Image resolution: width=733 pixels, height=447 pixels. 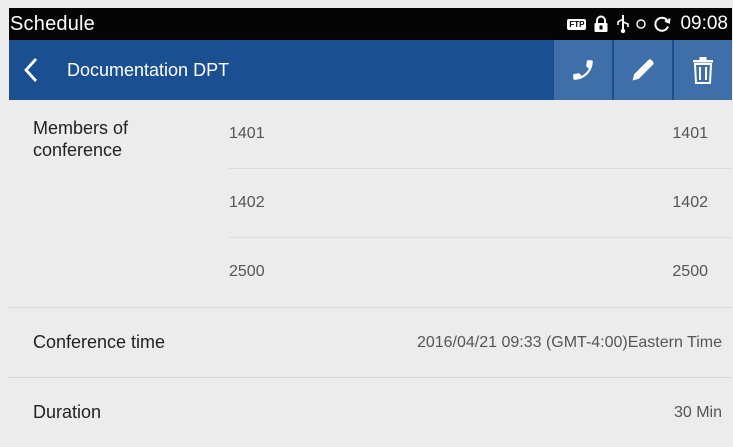 I want to click on call-button, so click(x=583, y=70).